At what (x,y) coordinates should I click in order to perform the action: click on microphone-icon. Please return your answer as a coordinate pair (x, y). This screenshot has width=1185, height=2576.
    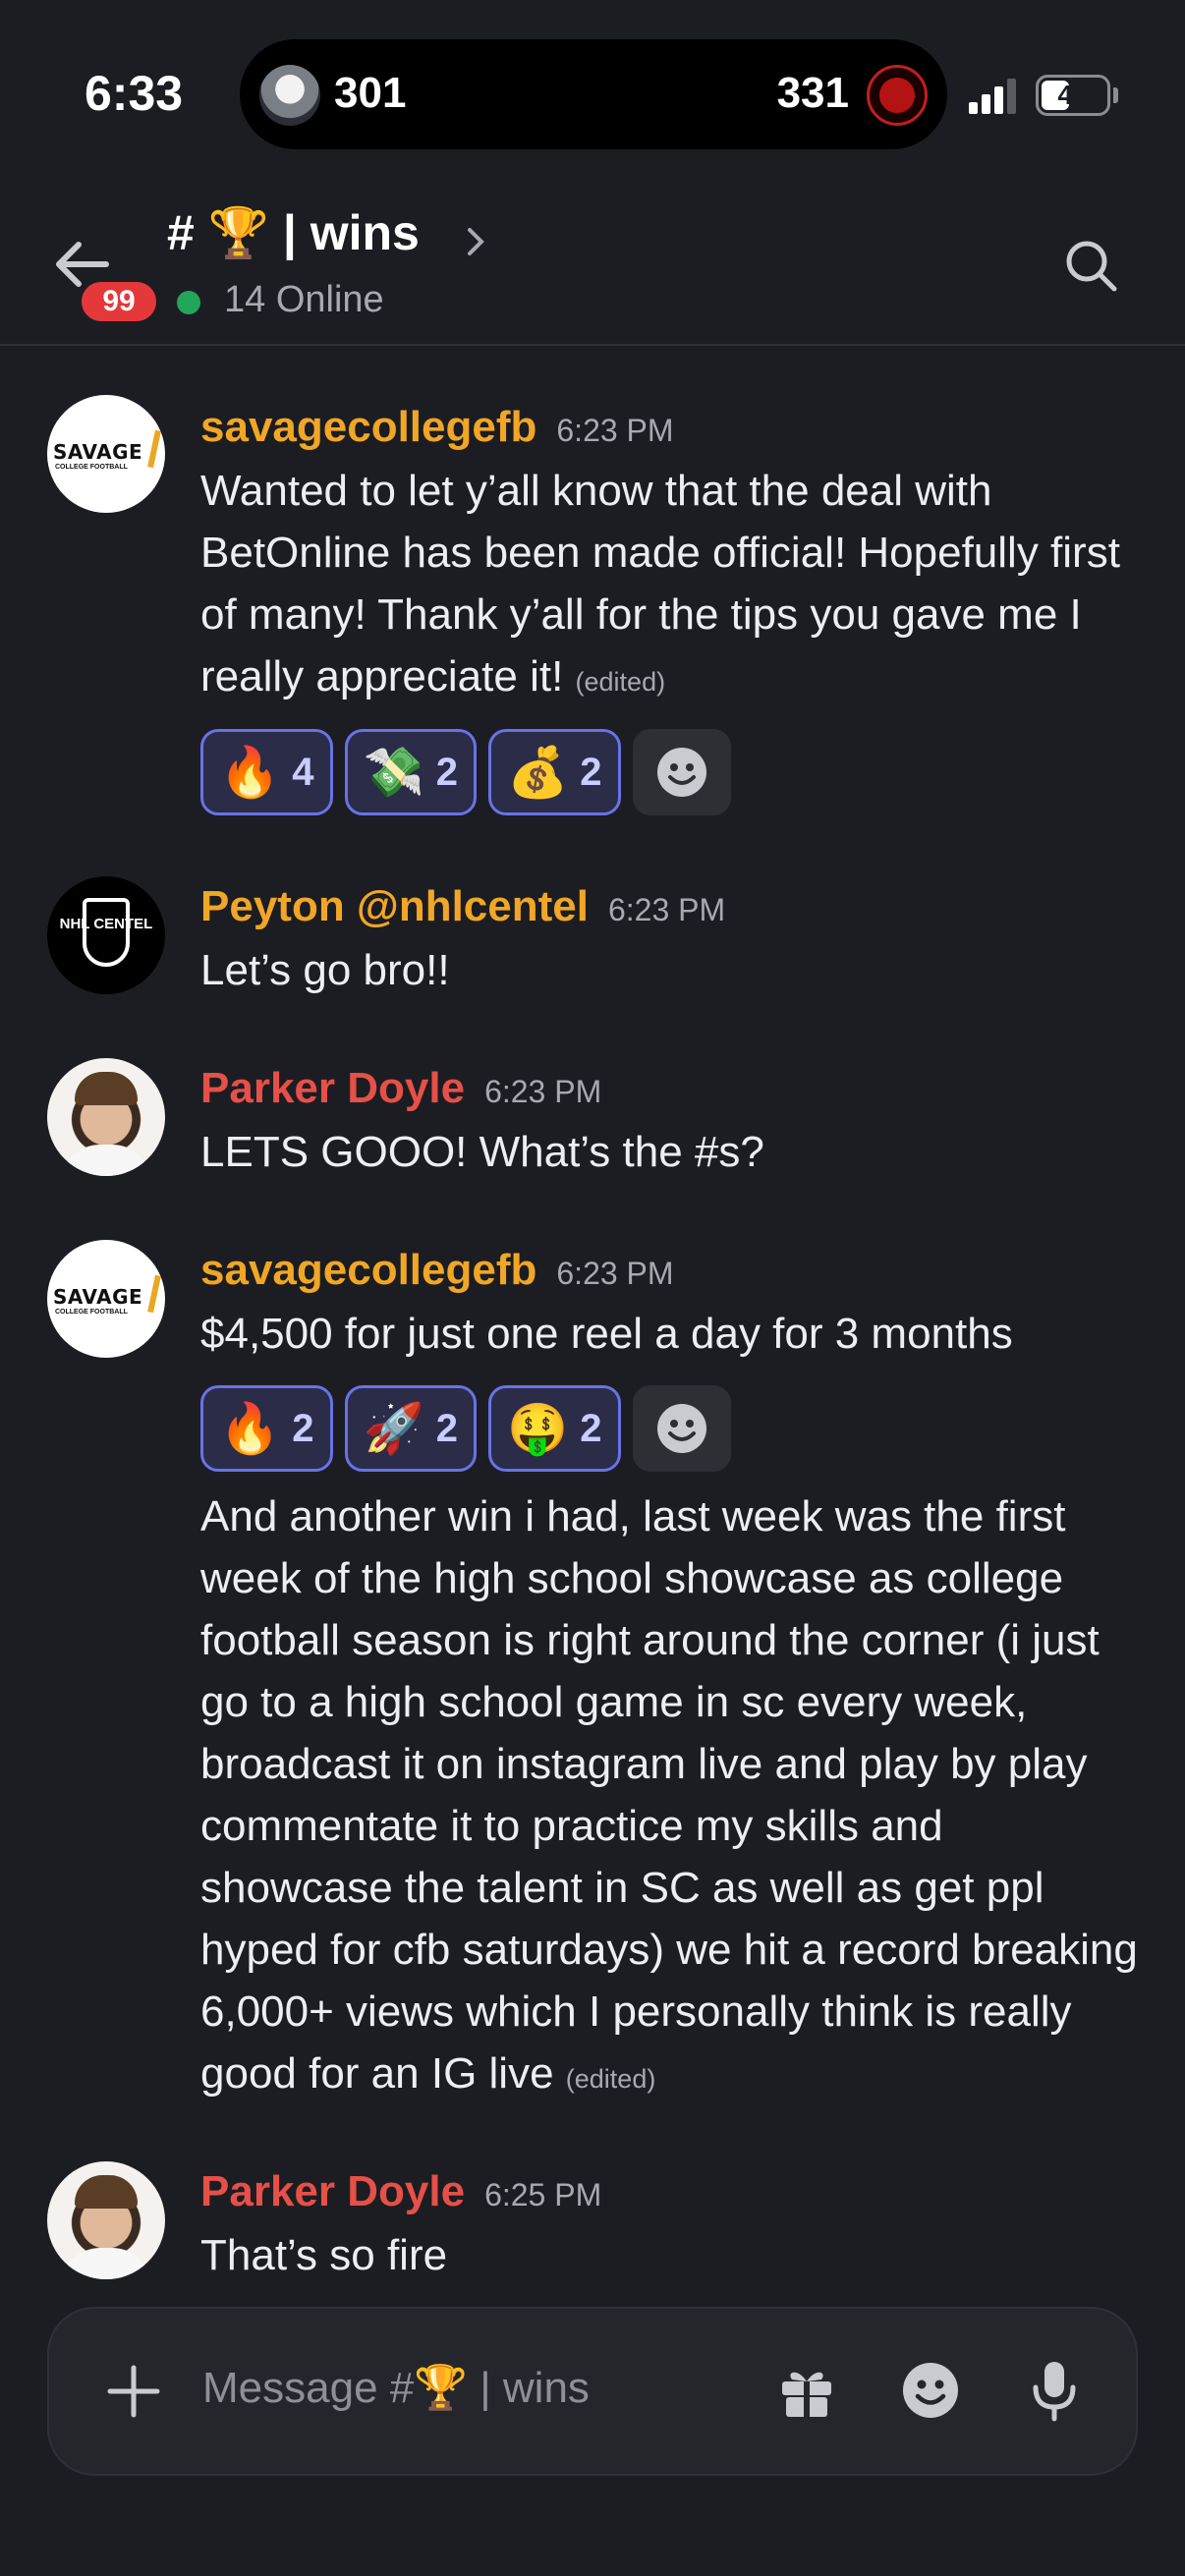
    Looking at the image, I should click on (1054, 2390).